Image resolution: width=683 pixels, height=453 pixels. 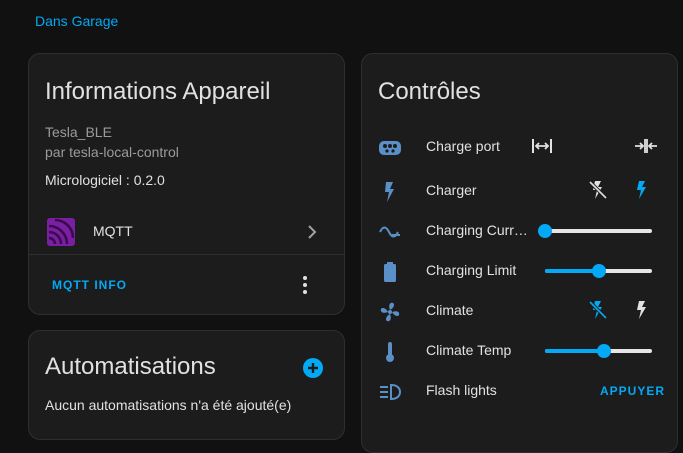 What do you see at coordinates (519, 350) in the screenshot?
I see `control-row-climate-temp: Climate Temp` at bounding box center [519, 350].